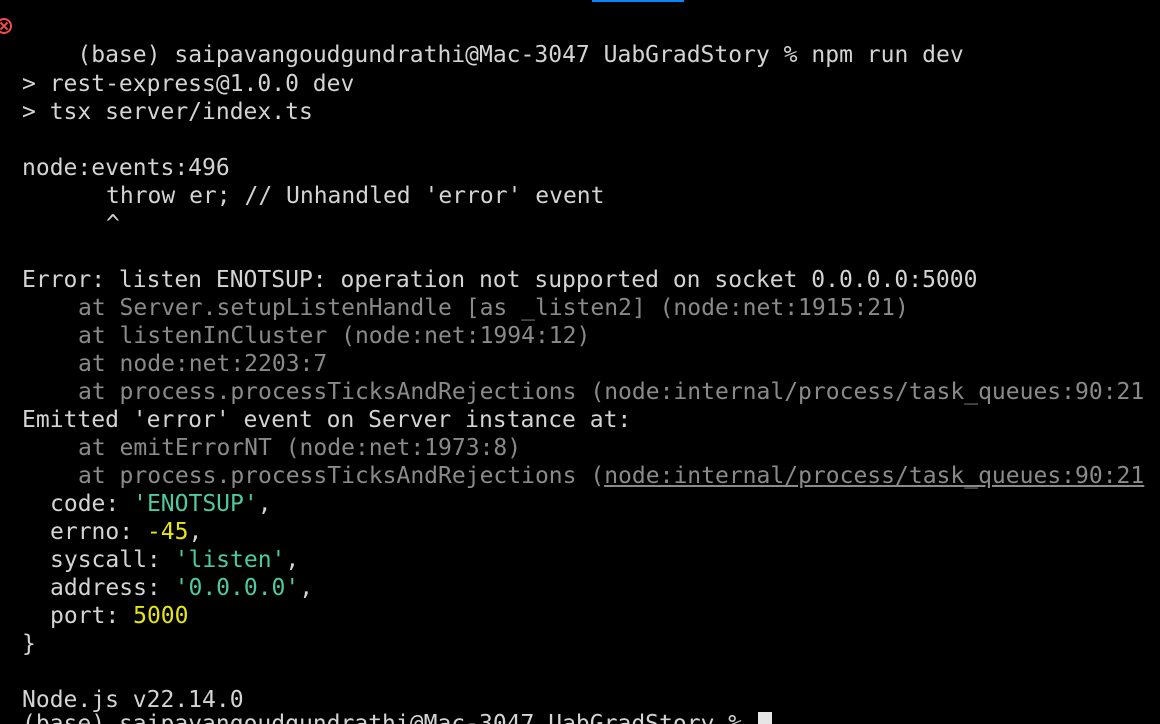 The image size is (1160, 724). What do you see at coordinates (98, 532) in the screenshot?
I see `prop-key: errno:` at bounding box center [98, 532].